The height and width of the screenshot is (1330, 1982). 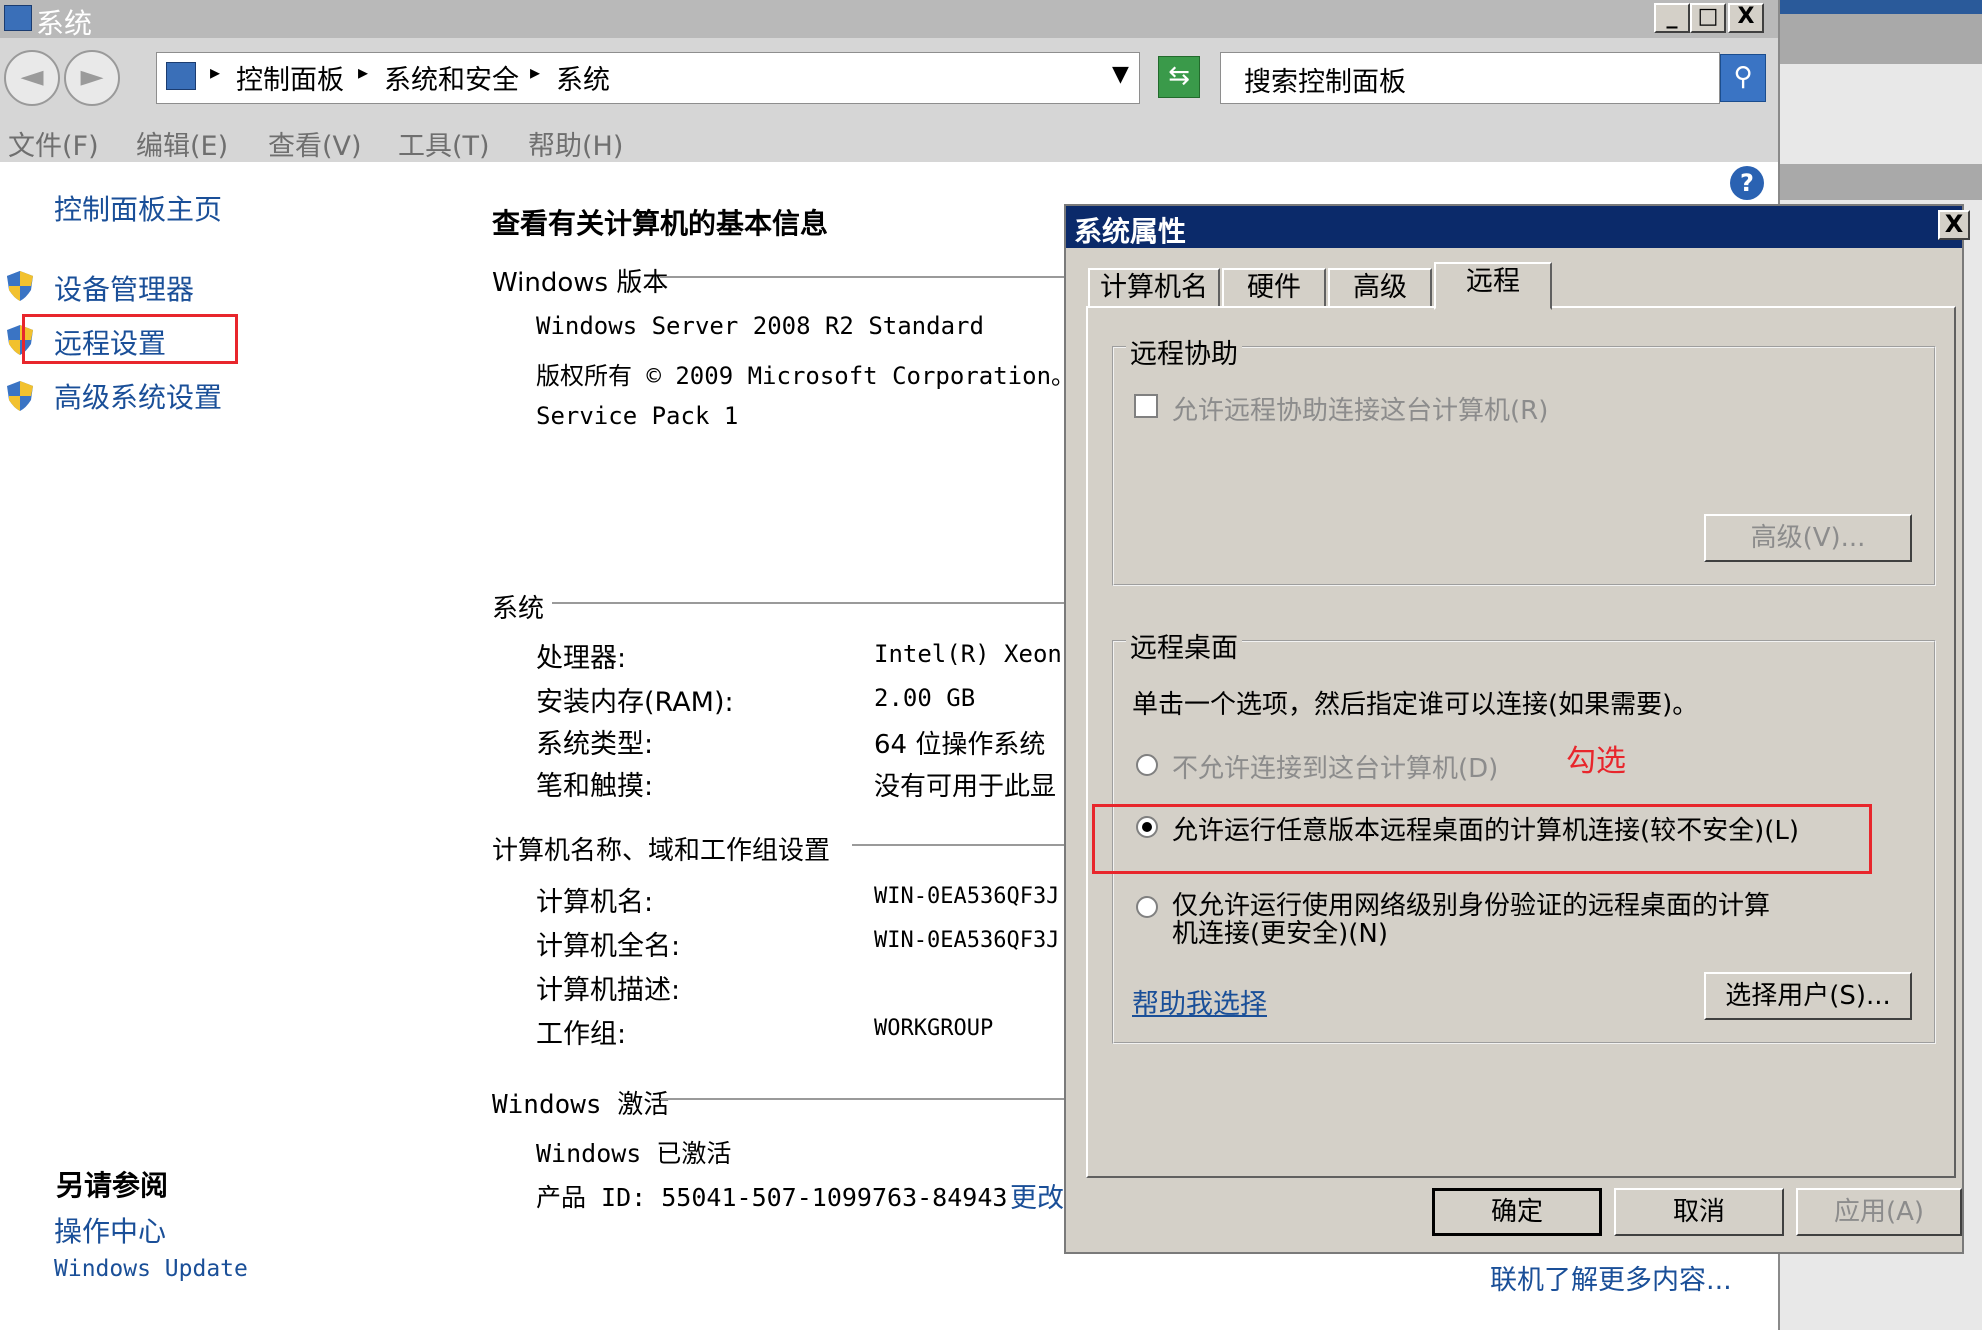 I want to click on tab-remote: 远程, so click(x=1493, y=286).